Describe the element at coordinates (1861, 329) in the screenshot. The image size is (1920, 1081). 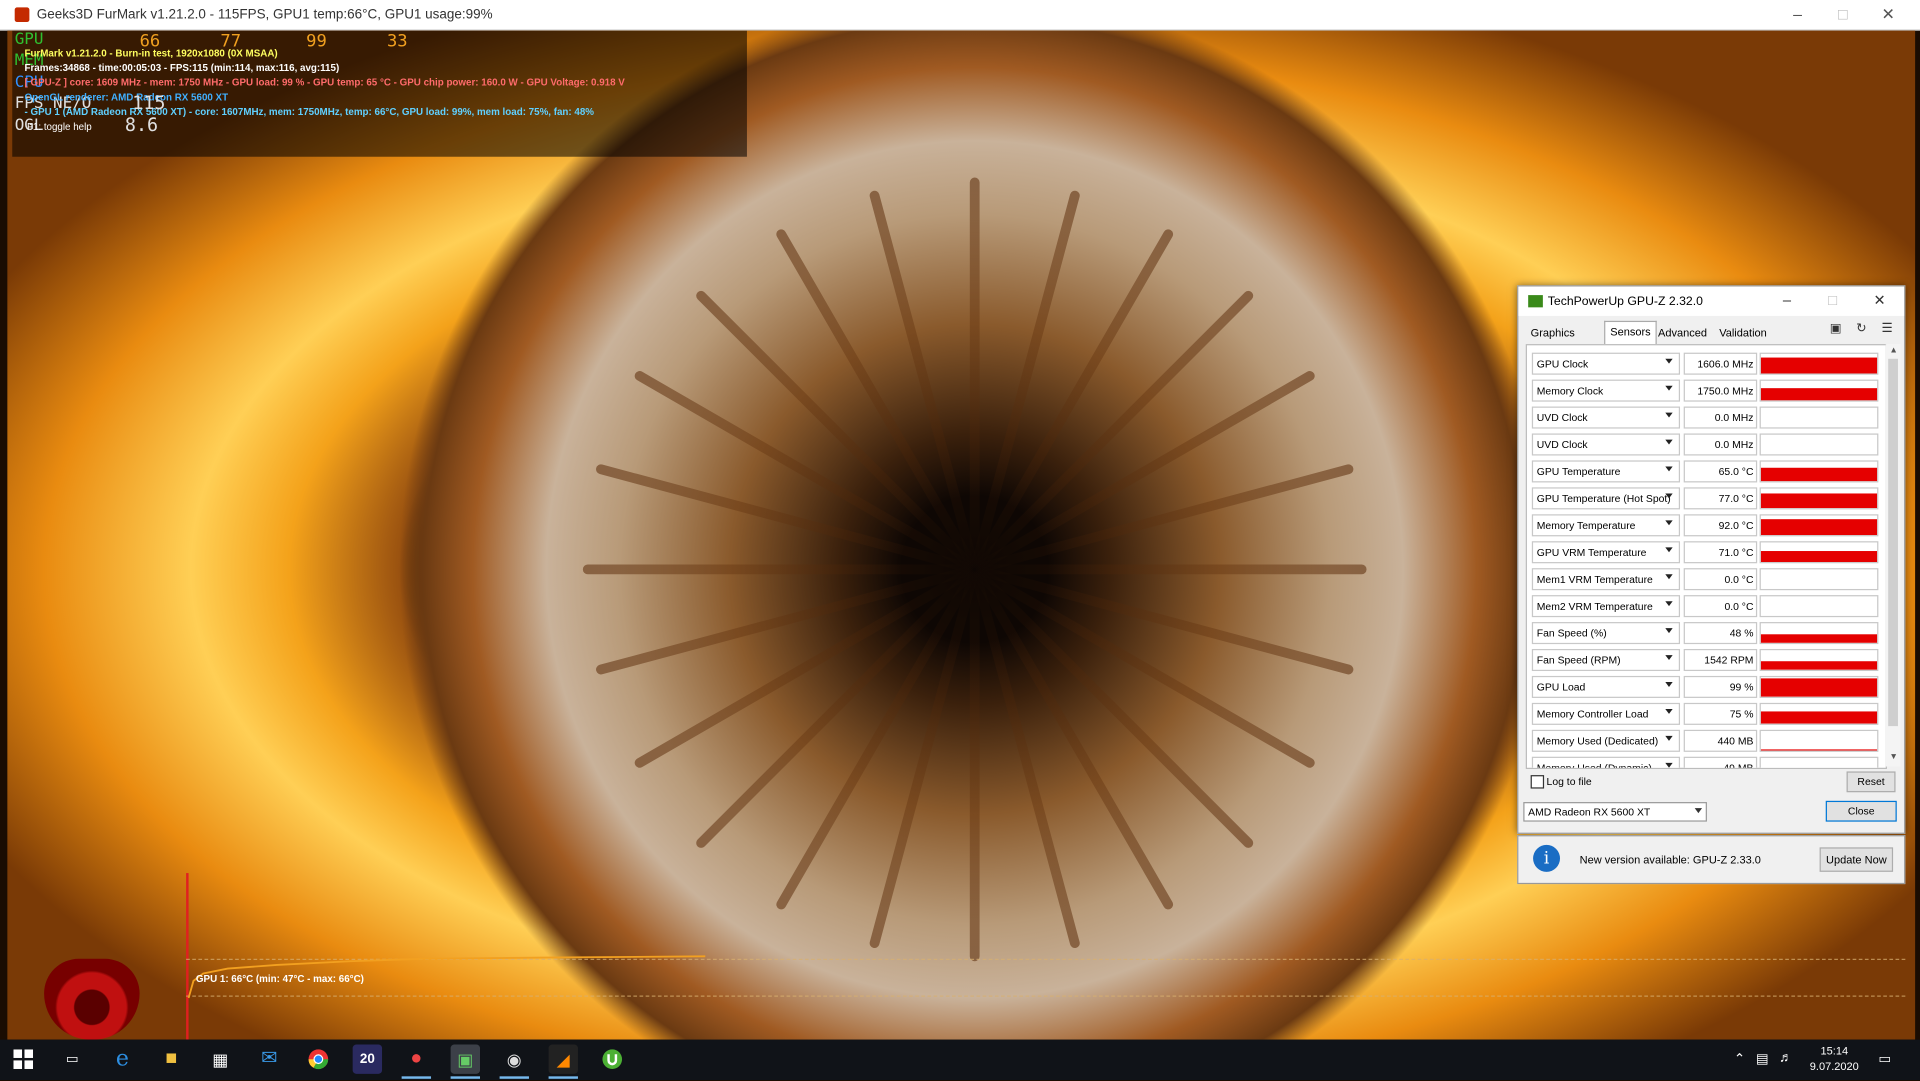
I see `refresh-icon: ↻` at that location.